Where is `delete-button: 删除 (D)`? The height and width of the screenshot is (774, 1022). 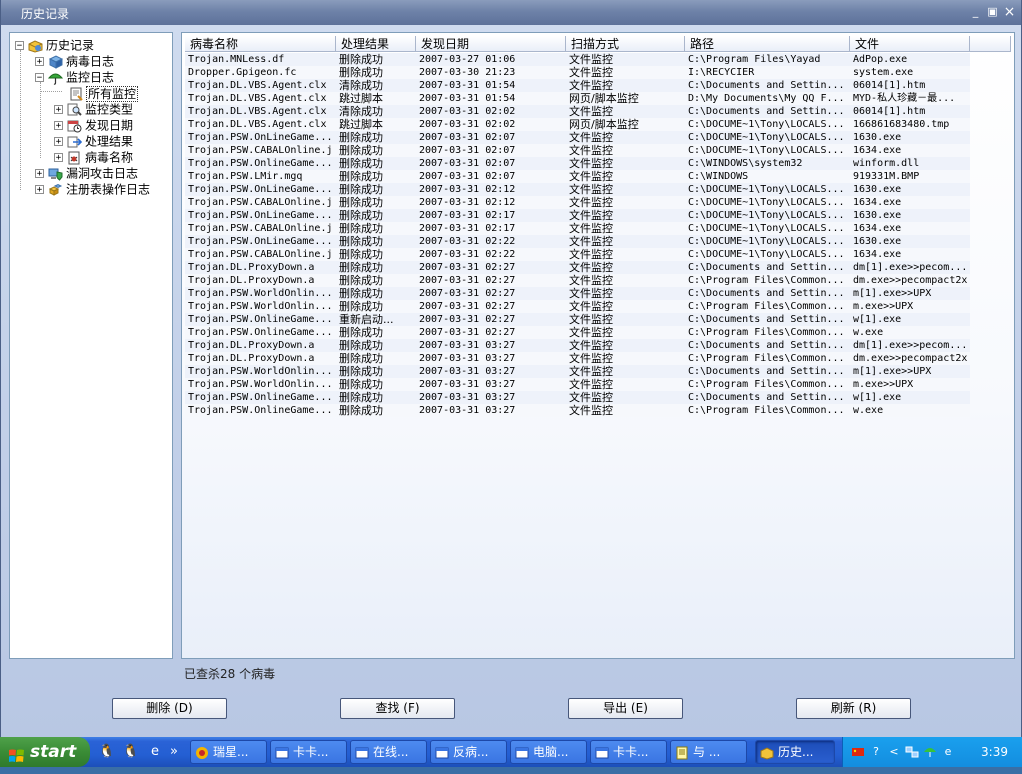 delete-button: 删除 (D) is located at coordinates (169, 708).